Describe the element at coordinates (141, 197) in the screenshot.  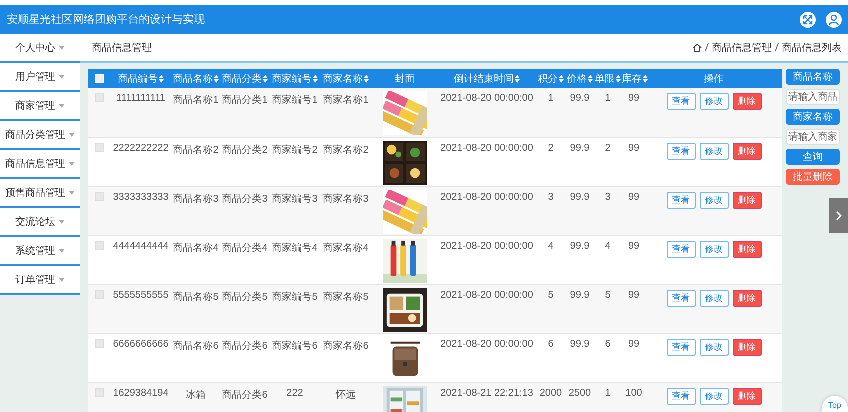
I see `table-cell: 3333333333` at that location.